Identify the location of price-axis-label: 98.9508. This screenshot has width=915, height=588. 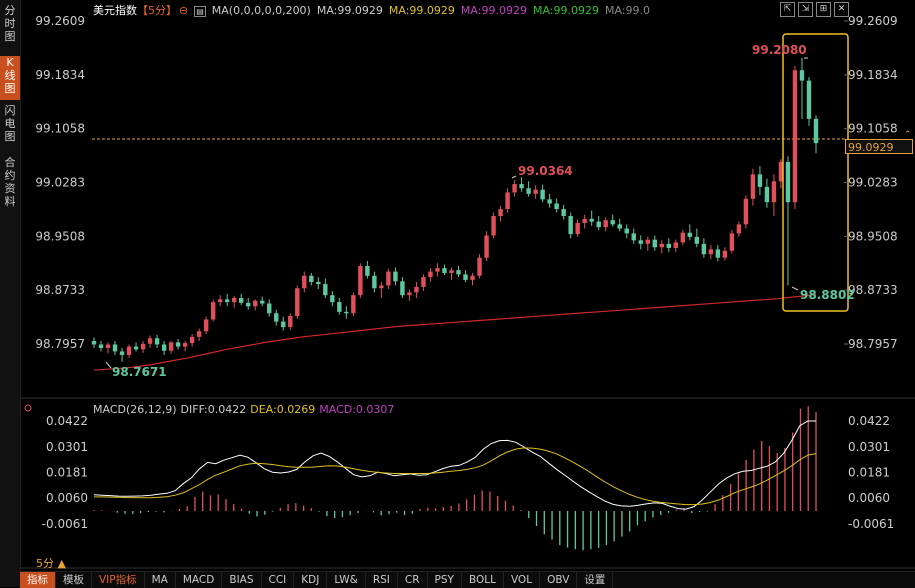
(873, 236).